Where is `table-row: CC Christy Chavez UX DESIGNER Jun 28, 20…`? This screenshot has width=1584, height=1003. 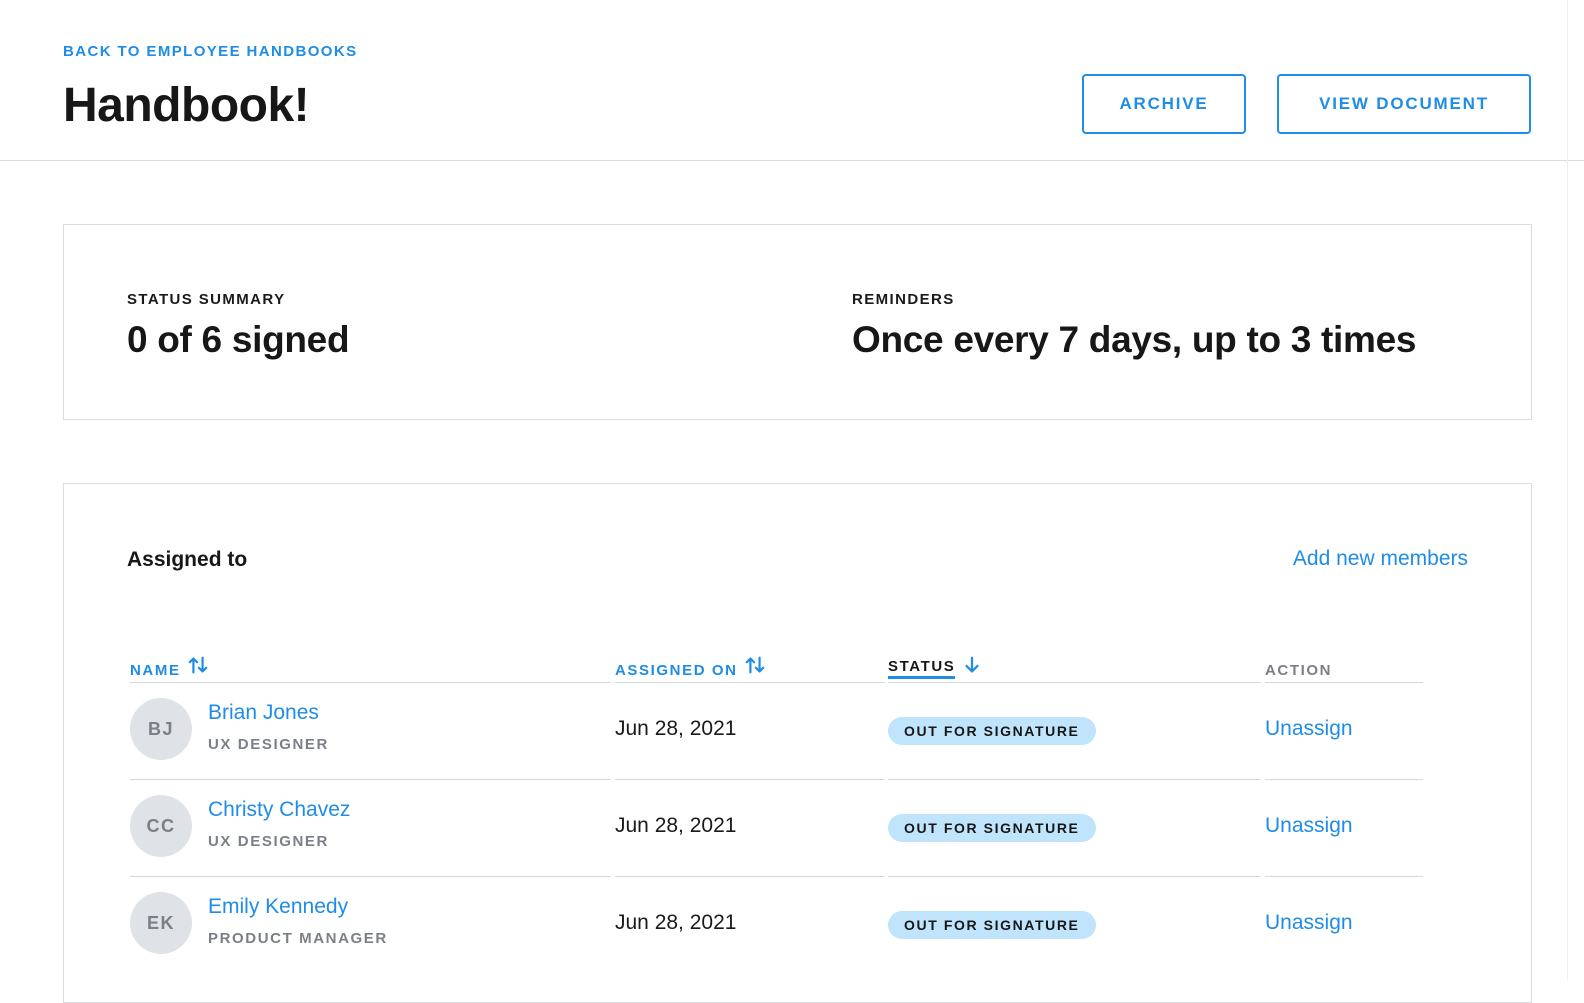
table-row: CC Christy Chavez UX DESIGNER Jun 28, 20… is located at coordinates (798, 828).